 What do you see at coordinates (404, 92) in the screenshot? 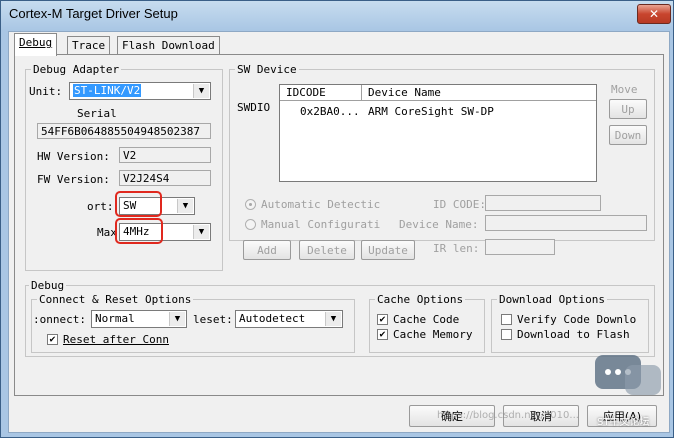
I see `column-header-device-name: Device Name` at bounding box center [404, 92].